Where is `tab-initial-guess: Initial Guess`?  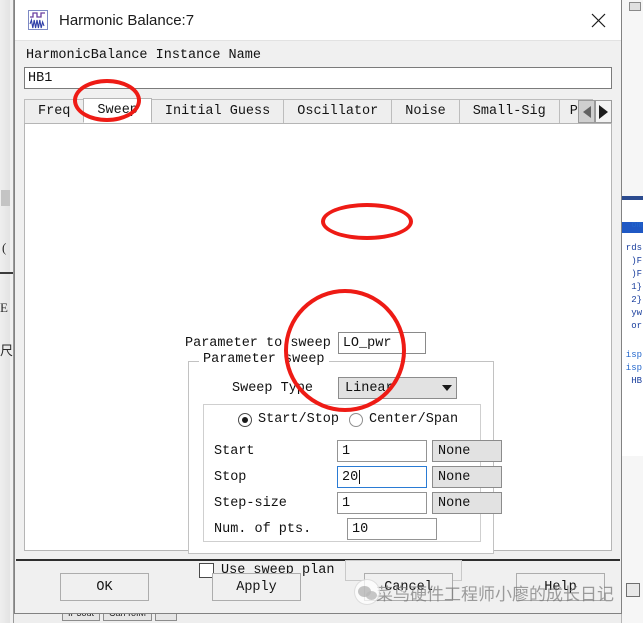
tab-initial-guess: Initial Guess is located at coordinates (217, 111).